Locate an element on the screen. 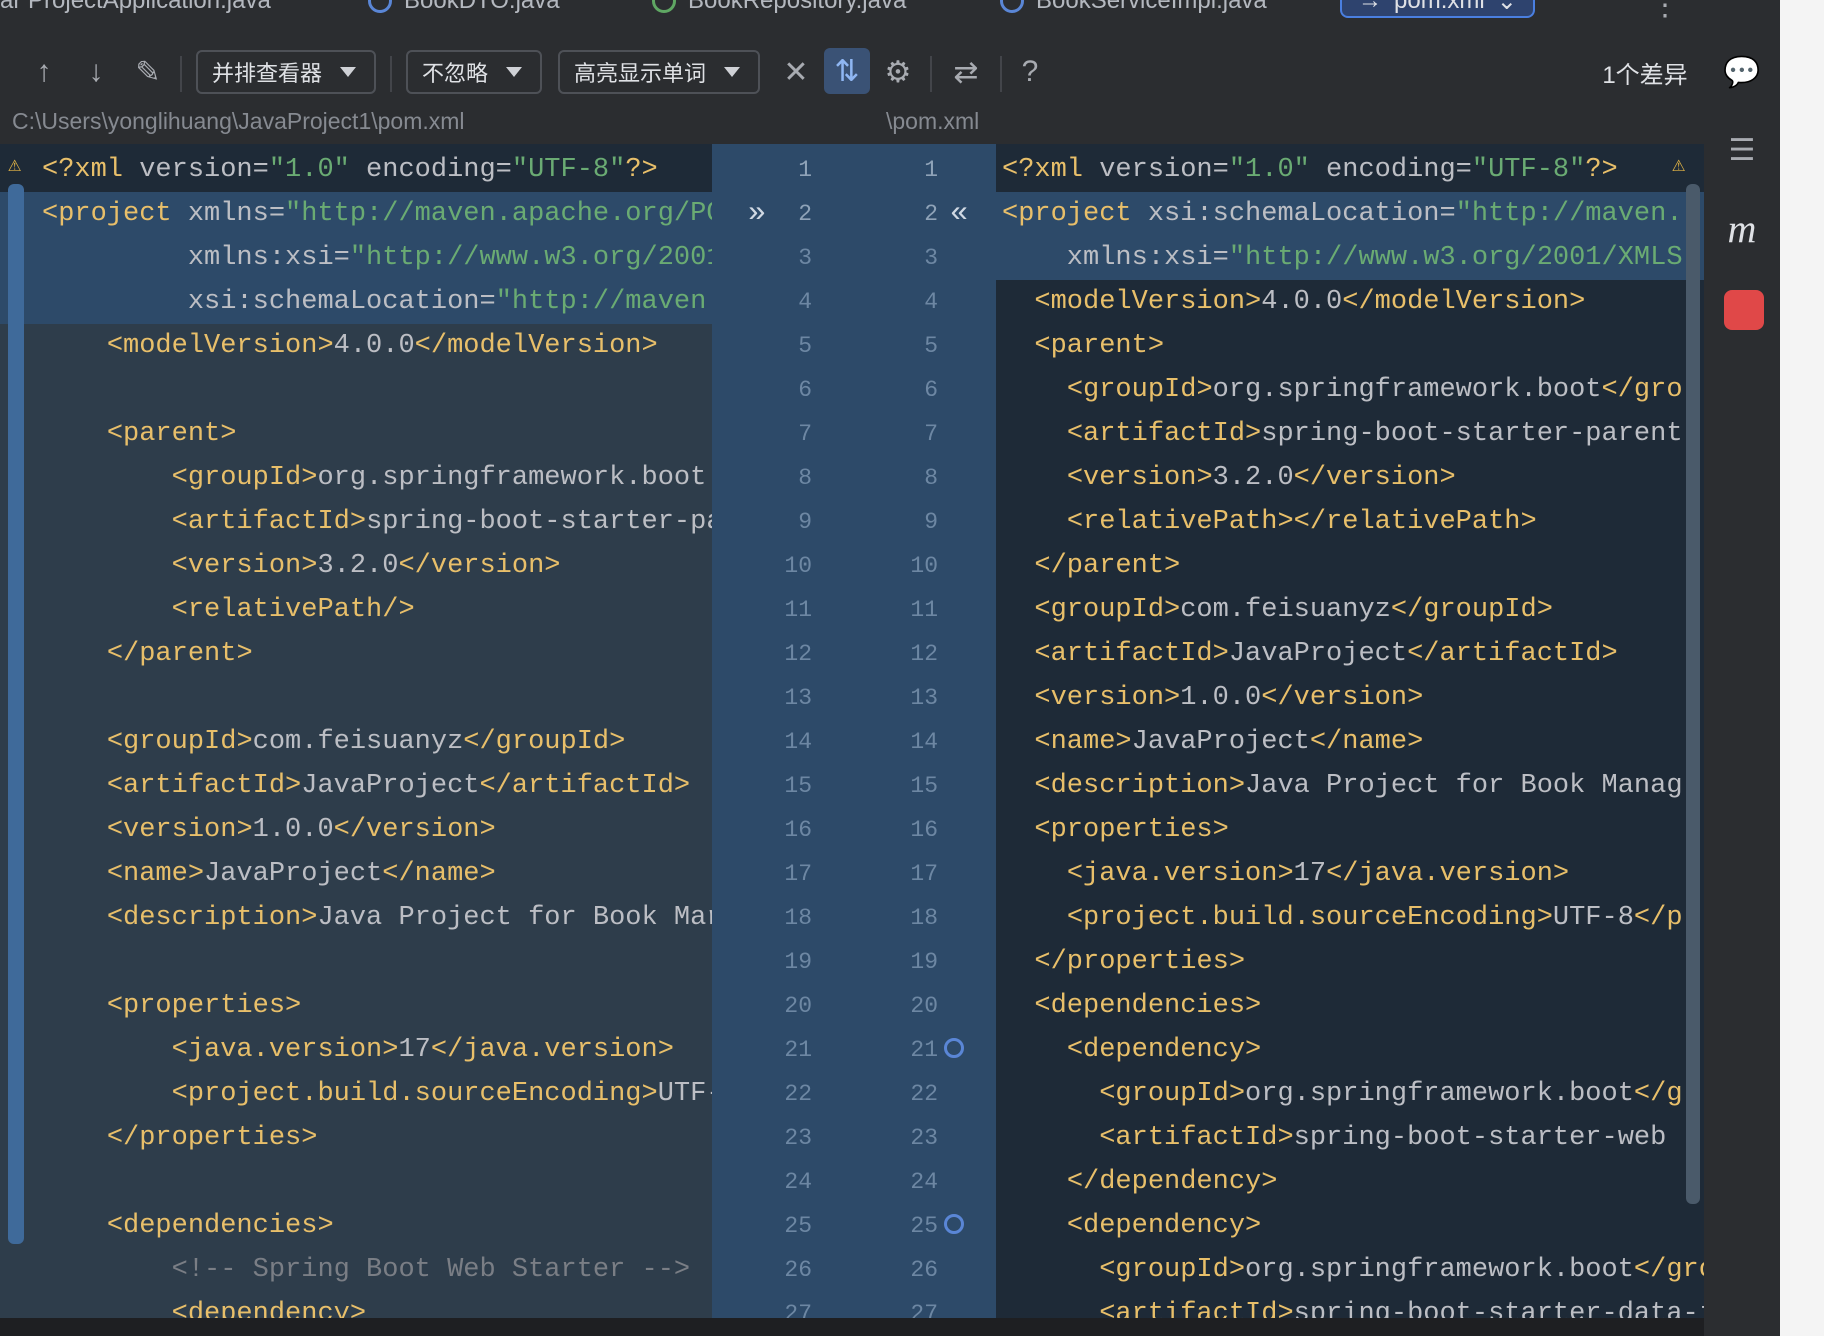 Image resolution: width=1824 pixels, height=1336 pixels. ignore-dropdown: 不忽略 is located at coordinates (474, 72).